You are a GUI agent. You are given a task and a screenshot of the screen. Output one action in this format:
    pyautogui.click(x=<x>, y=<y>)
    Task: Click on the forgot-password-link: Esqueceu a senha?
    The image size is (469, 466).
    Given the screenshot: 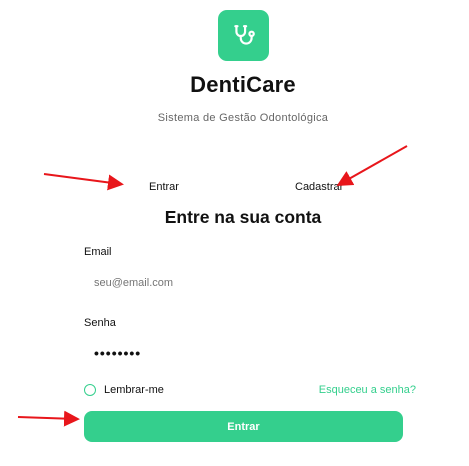 What is the action you would take?
    pyautogui.click(x=367, y=390)
    